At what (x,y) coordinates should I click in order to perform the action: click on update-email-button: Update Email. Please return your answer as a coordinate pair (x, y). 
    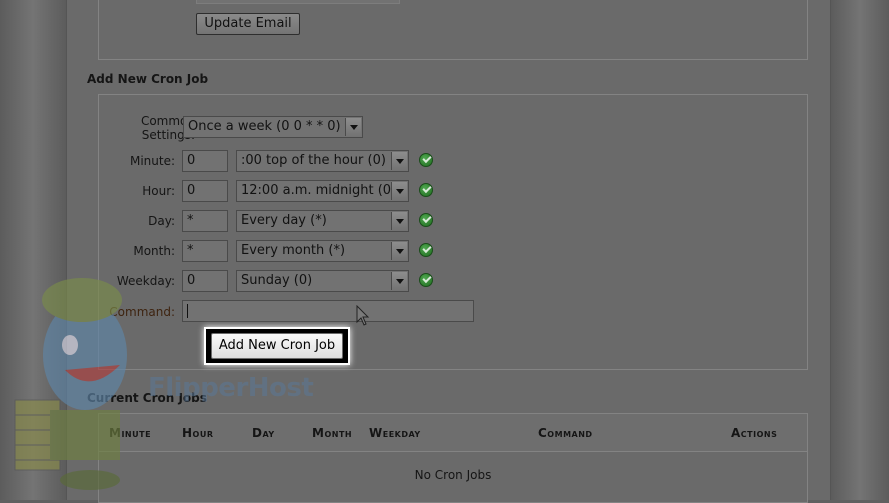
    Looking at the image, I should click on (248, 24).